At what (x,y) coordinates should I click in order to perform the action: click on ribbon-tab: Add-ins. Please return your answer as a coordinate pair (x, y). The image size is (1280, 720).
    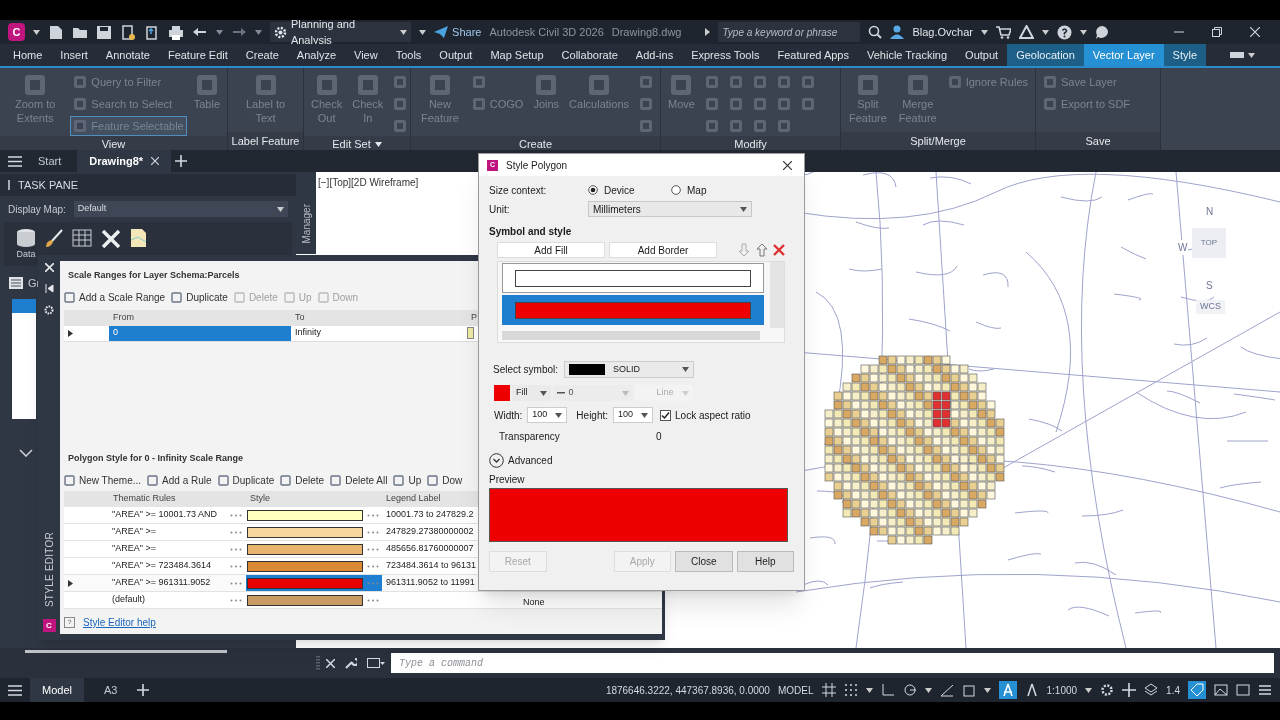
    Looking at the image, I should click on (654, 55).